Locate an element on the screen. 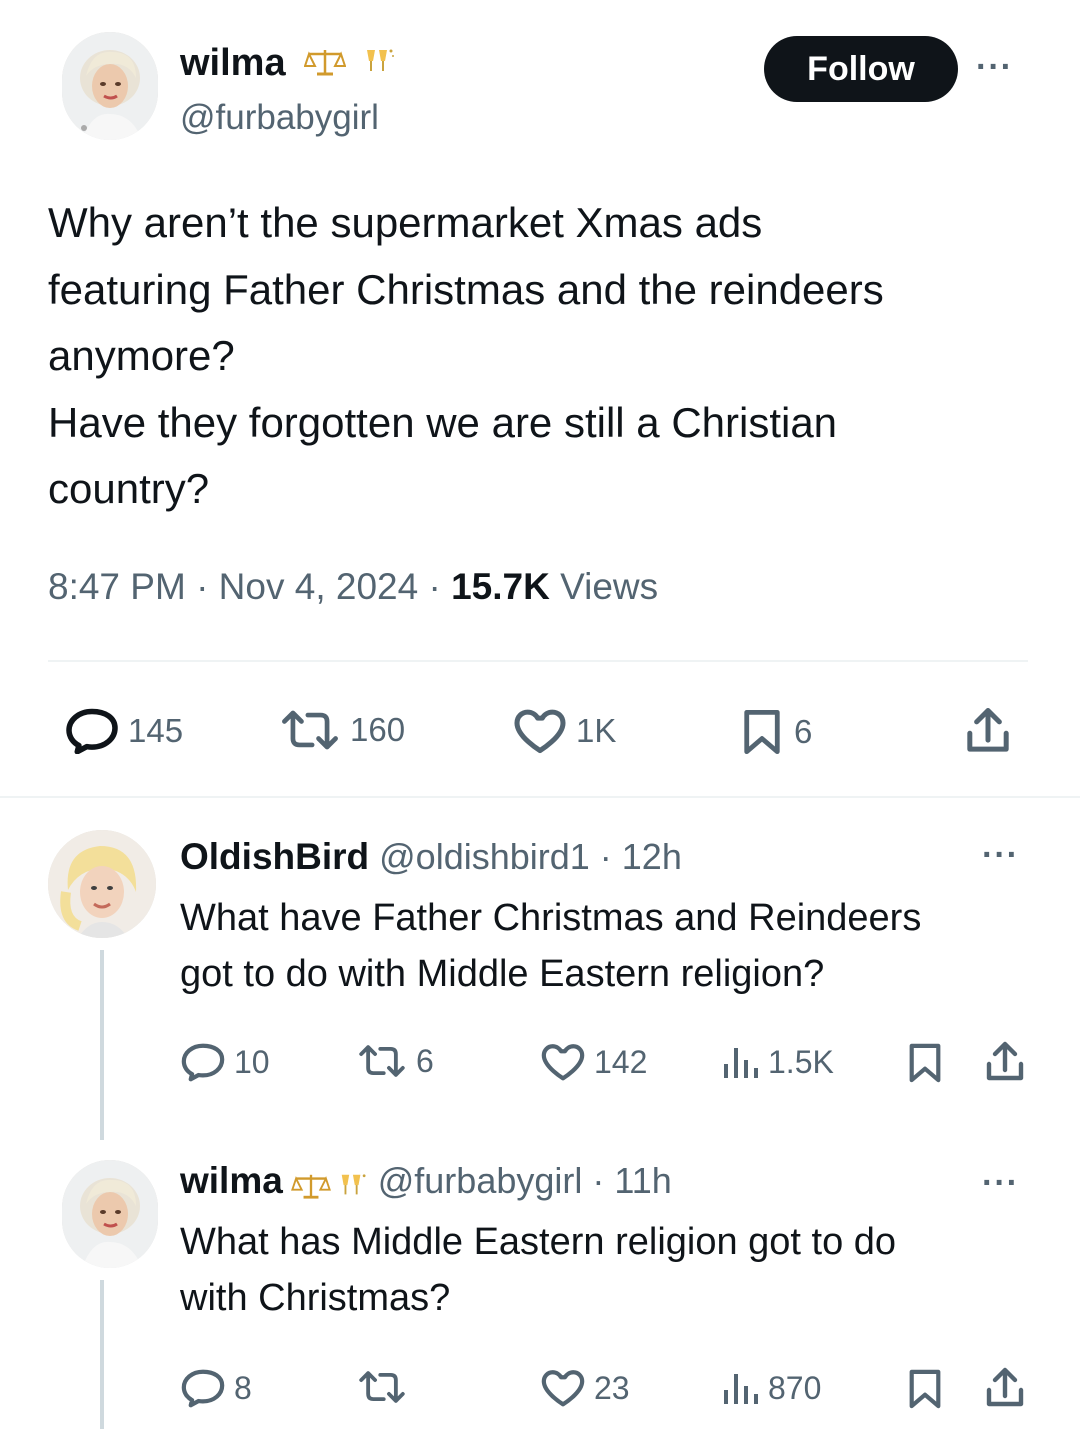  views-button: 1.5K is located at coordinates (777, 1062).